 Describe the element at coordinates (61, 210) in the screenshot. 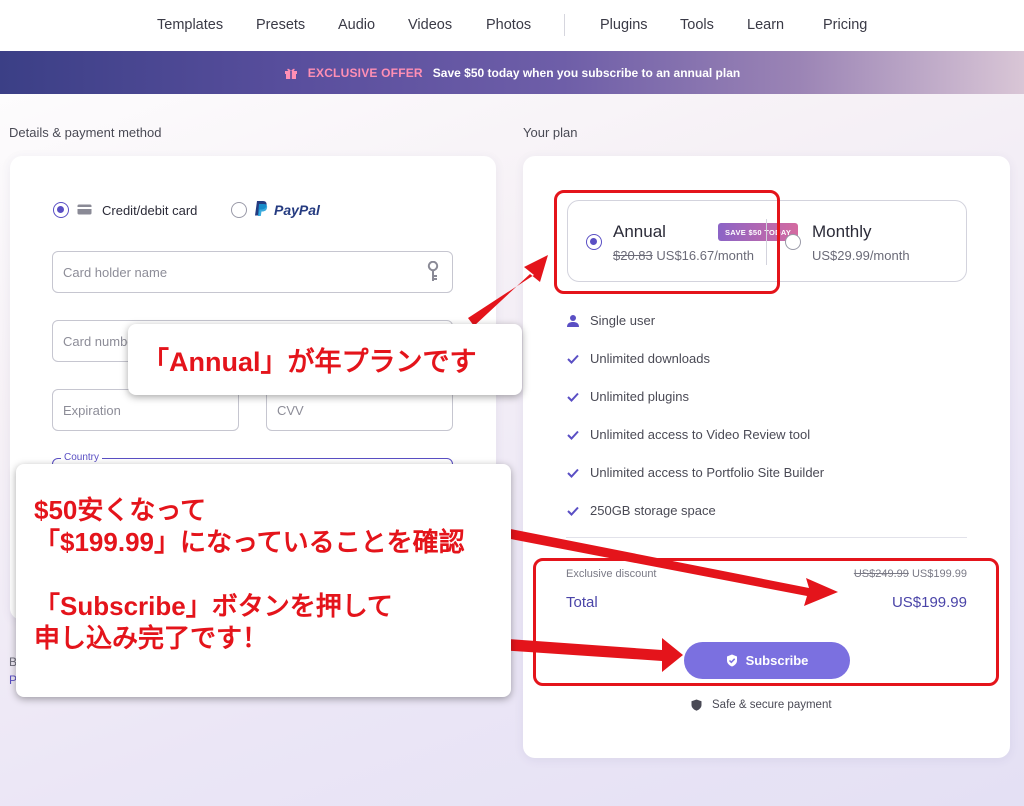

I see `card-method-radio` at that location.